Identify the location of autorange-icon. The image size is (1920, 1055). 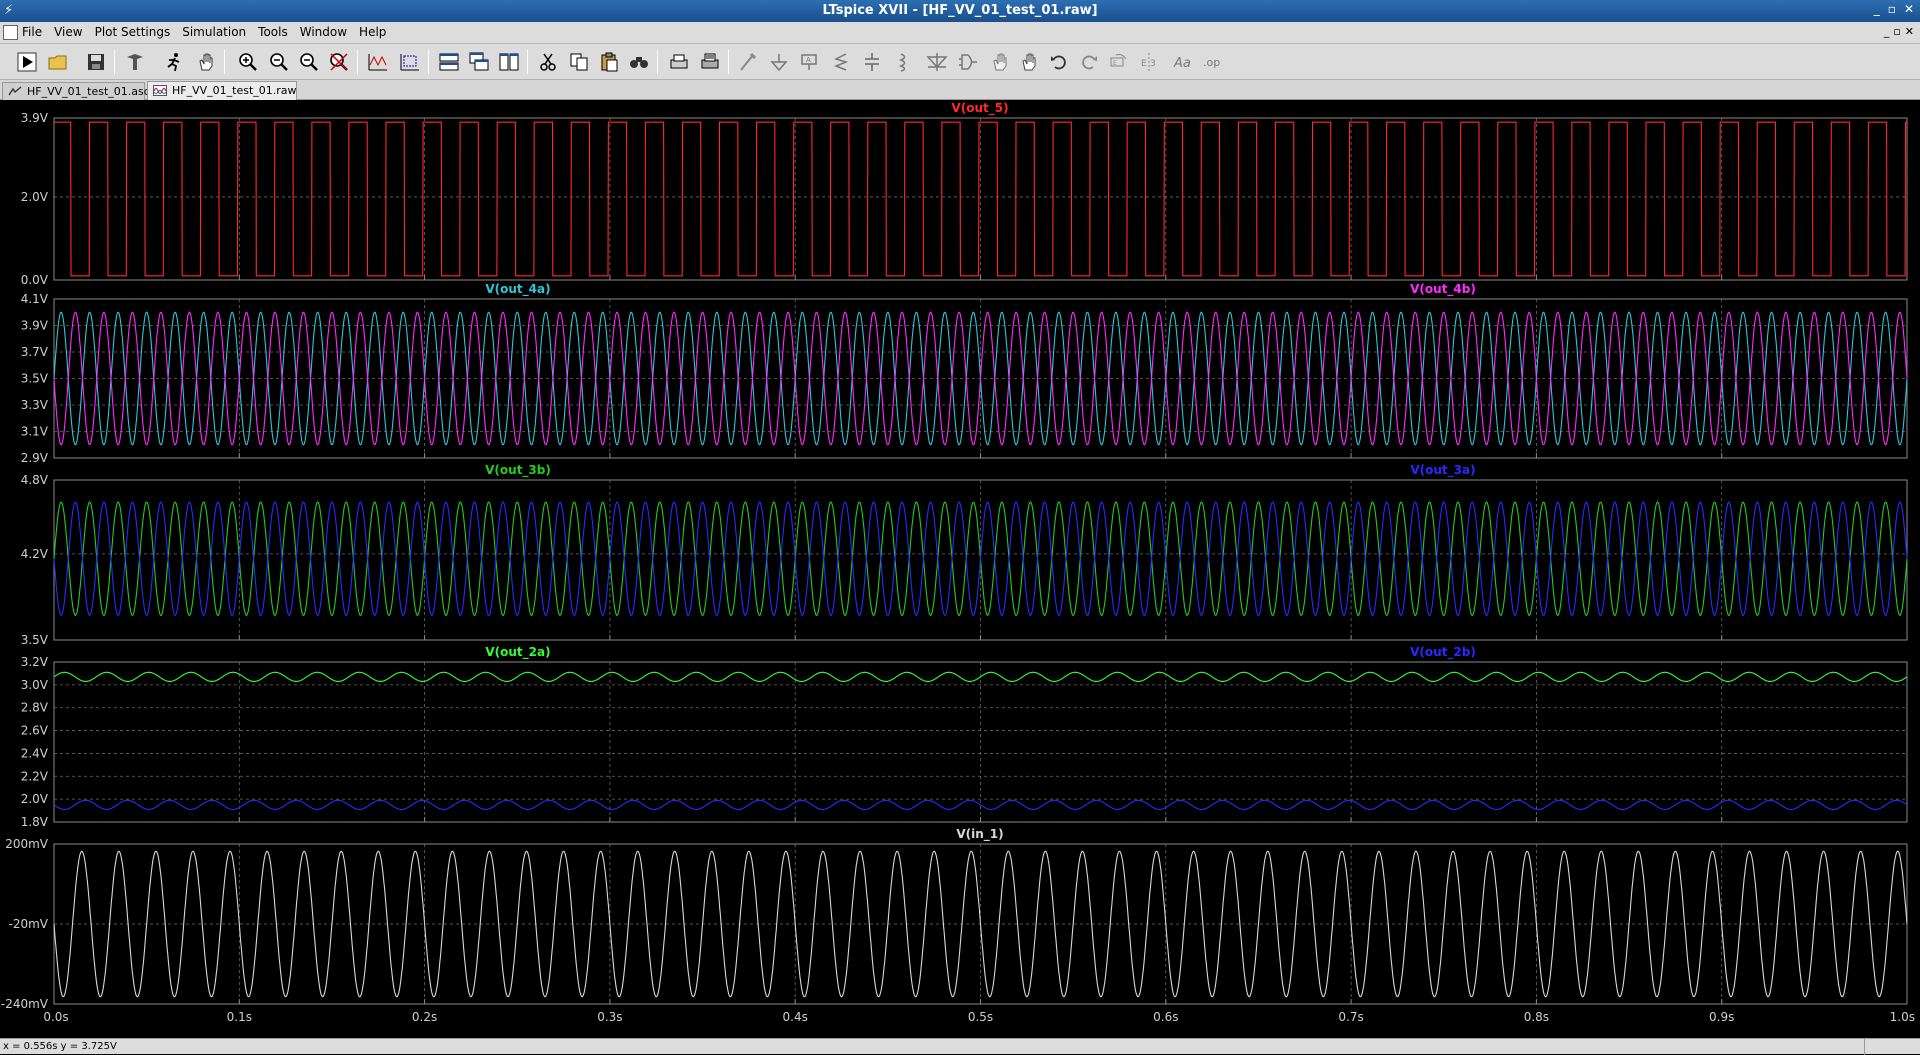
(378, 62).